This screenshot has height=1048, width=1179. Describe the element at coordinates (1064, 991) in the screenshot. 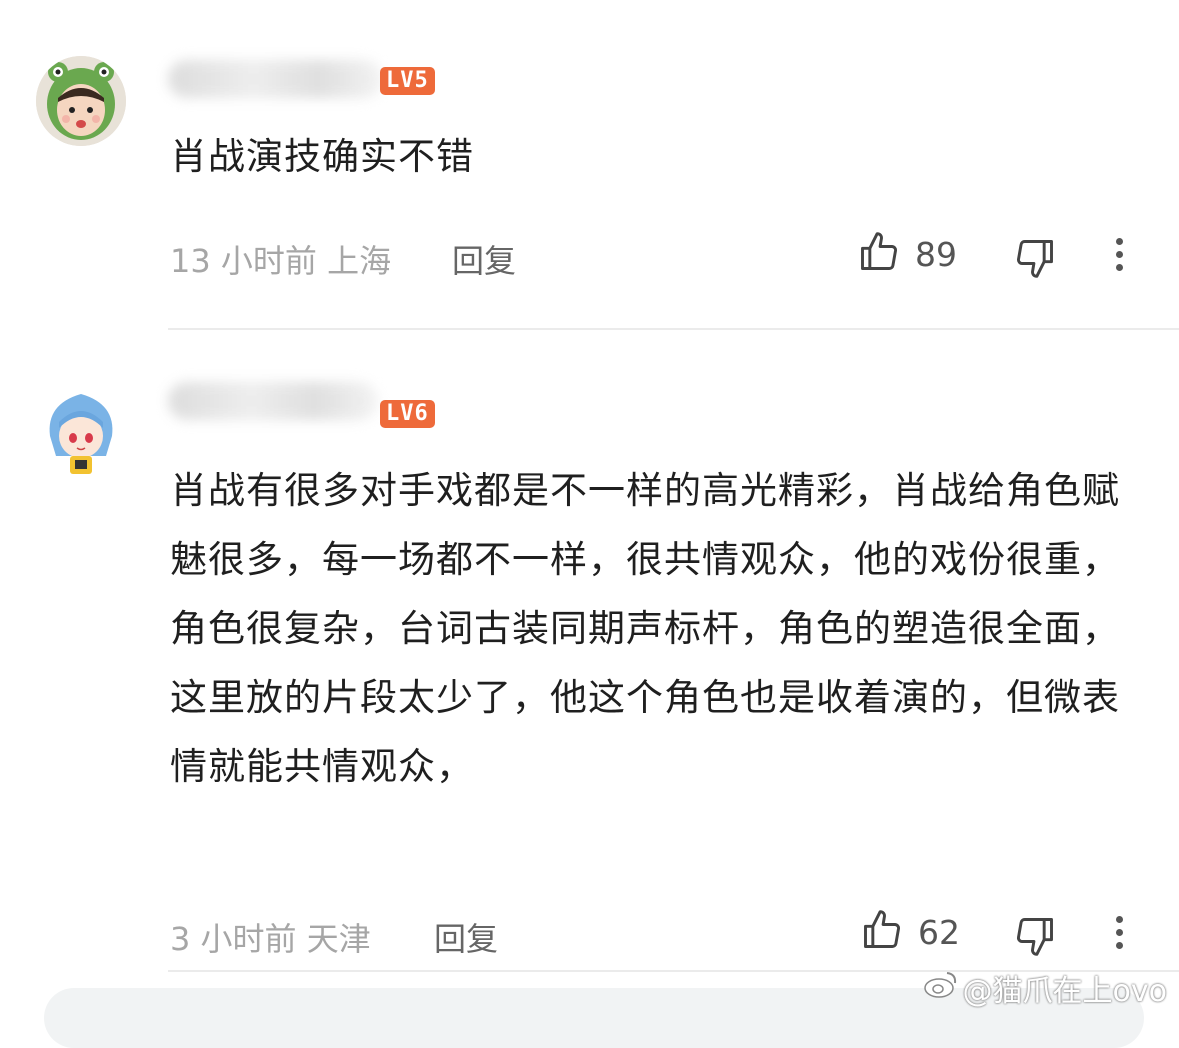

I see `watermark-text: @猫爪在上ovo` at that location.